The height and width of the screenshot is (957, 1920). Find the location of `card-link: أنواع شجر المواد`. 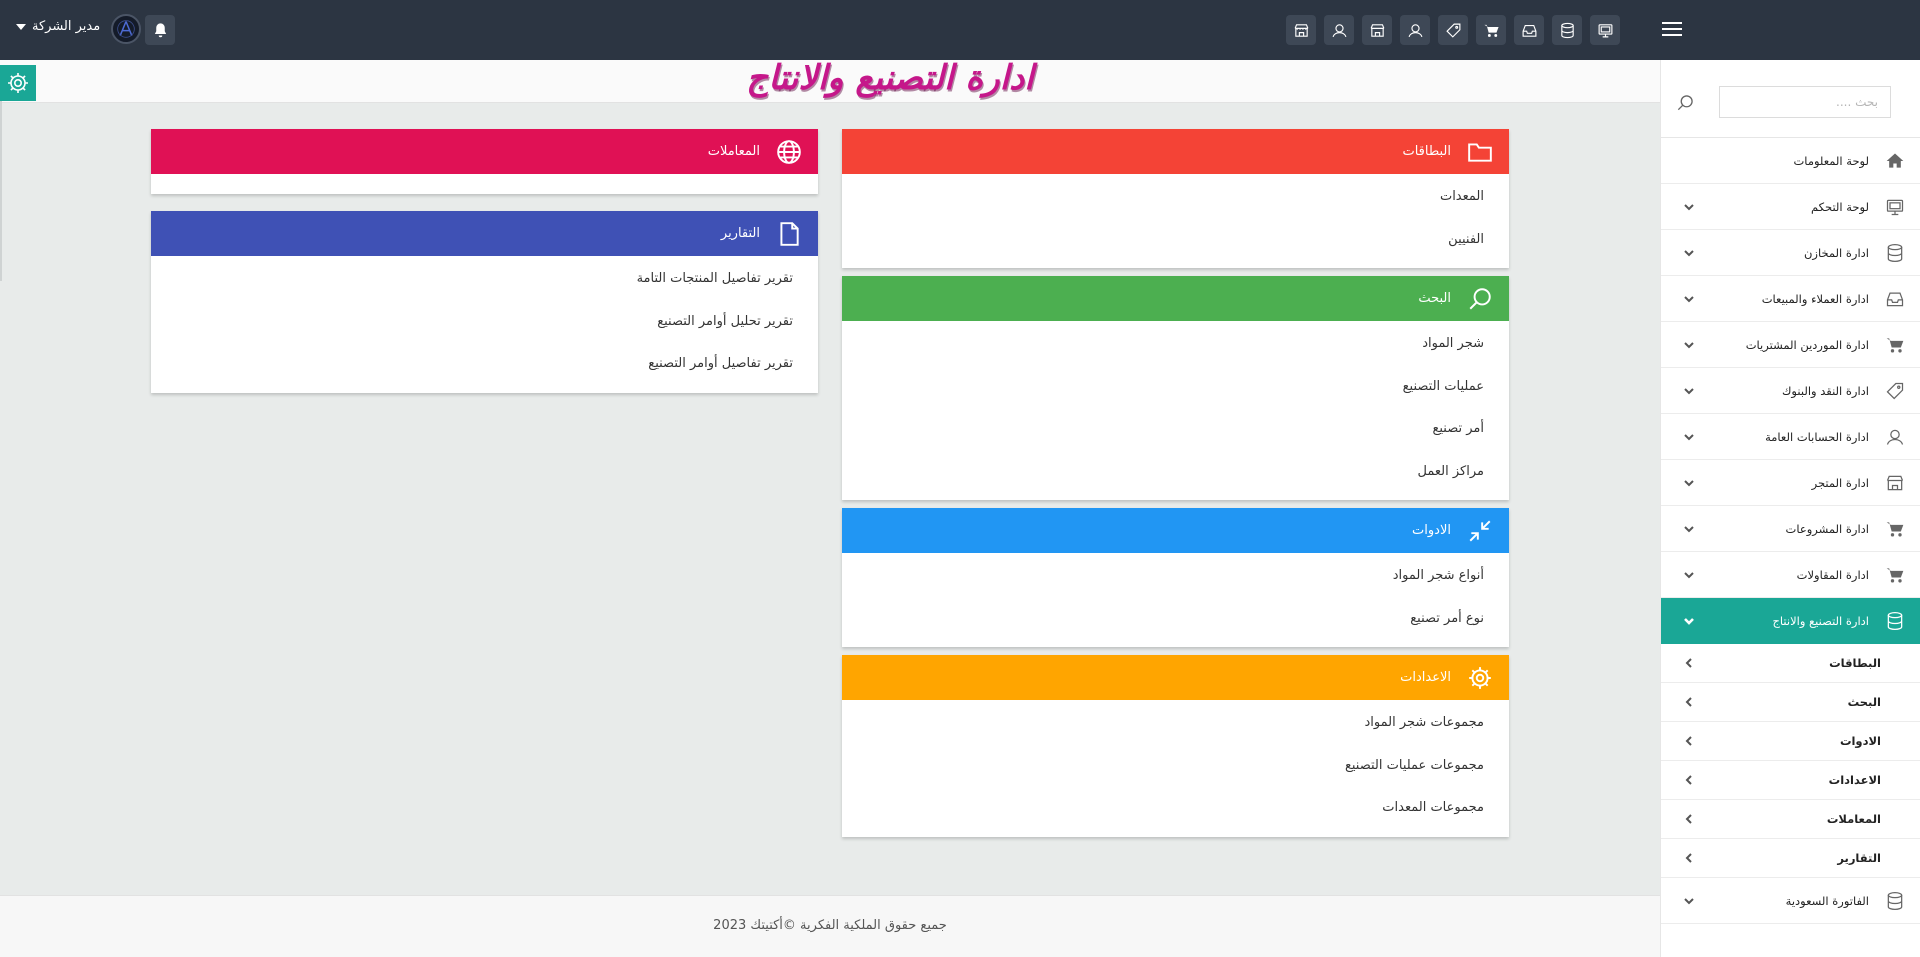

card-link: أنواع شجر المواد is located at coordinates (1175, 577).